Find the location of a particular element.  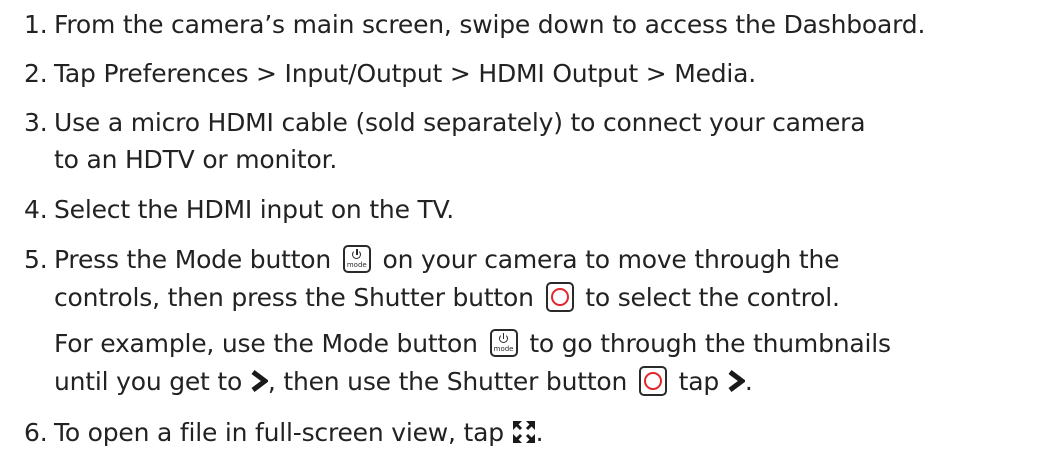

fullscreen-expand-icon is located at coordinates (524, 432).